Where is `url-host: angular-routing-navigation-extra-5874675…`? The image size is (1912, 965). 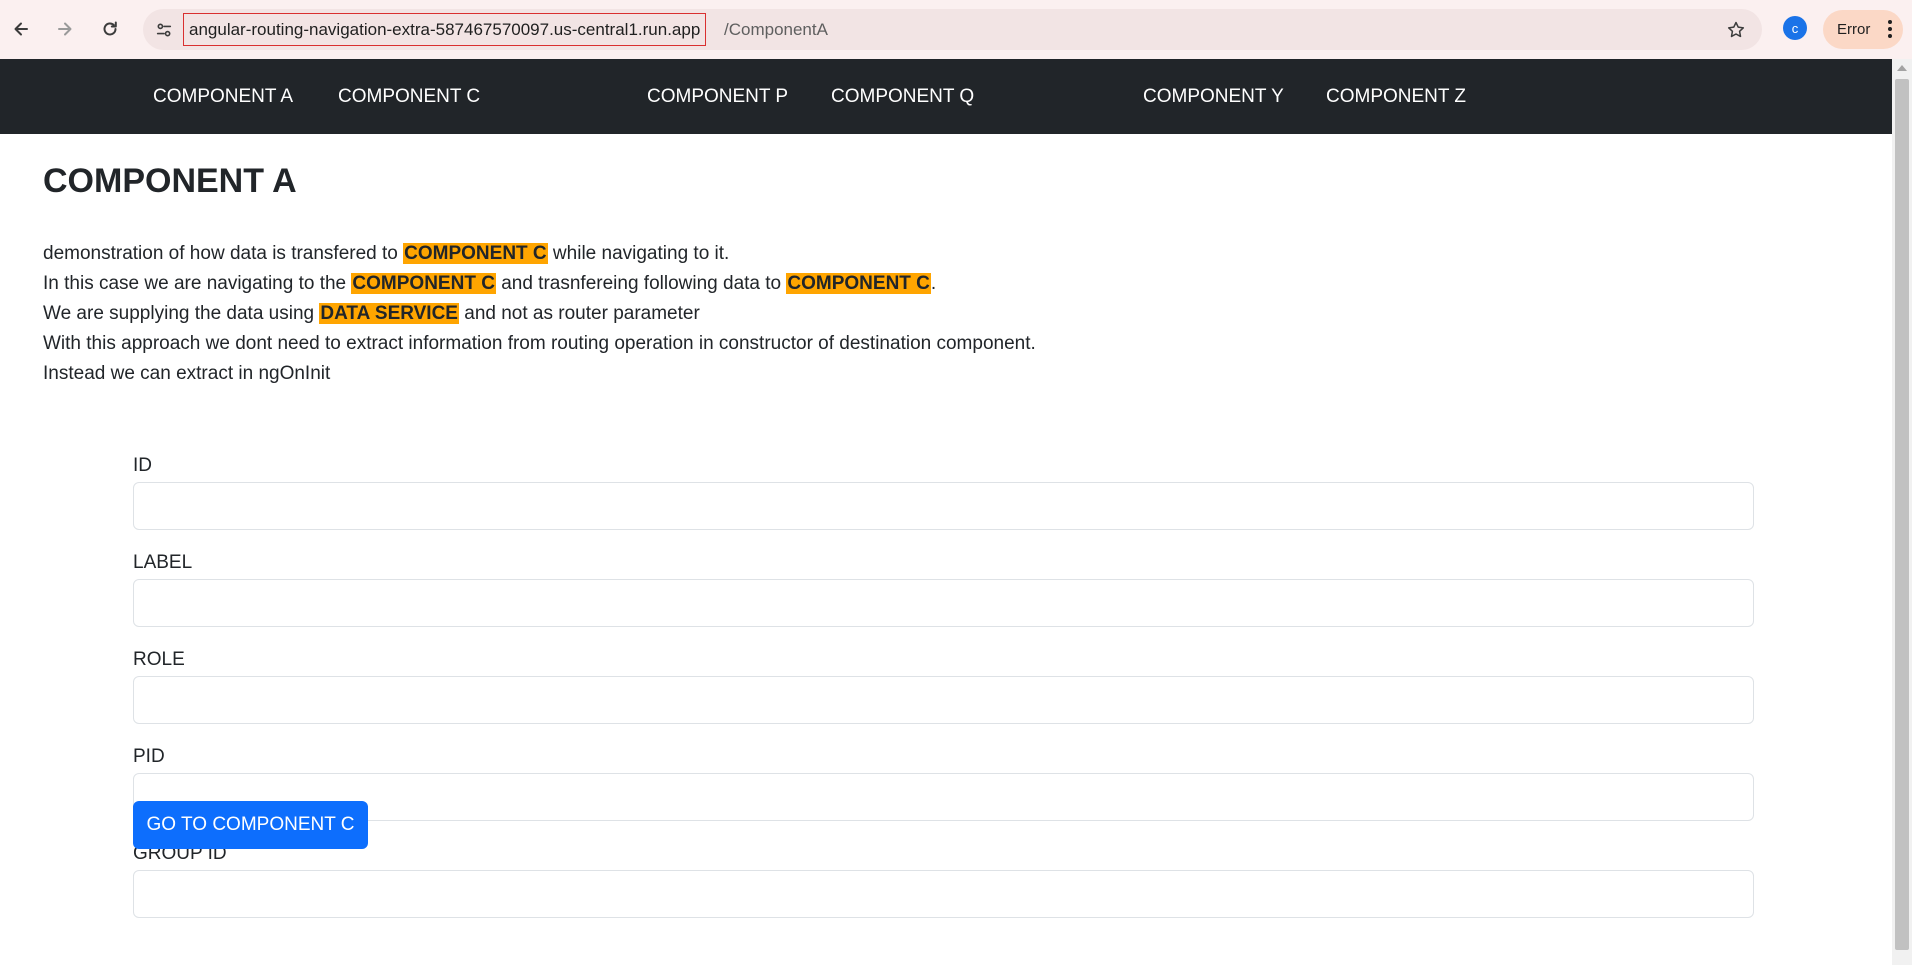
url-host: angular-routing-navigation-extra-5874675… is located at coordinates (445, 29).